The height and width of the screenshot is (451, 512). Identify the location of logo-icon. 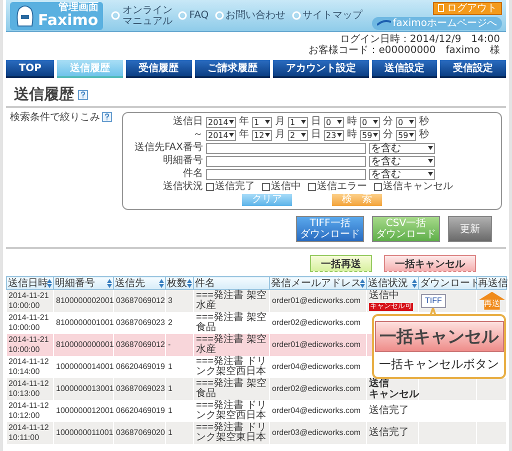
(383, 23).